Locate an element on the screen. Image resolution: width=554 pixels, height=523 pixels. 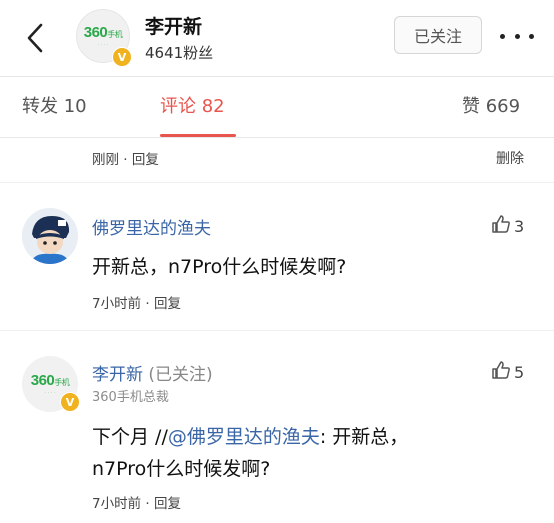
commenter-name: 佛罗里达的渔夫 is located at coordinates (151, 226).